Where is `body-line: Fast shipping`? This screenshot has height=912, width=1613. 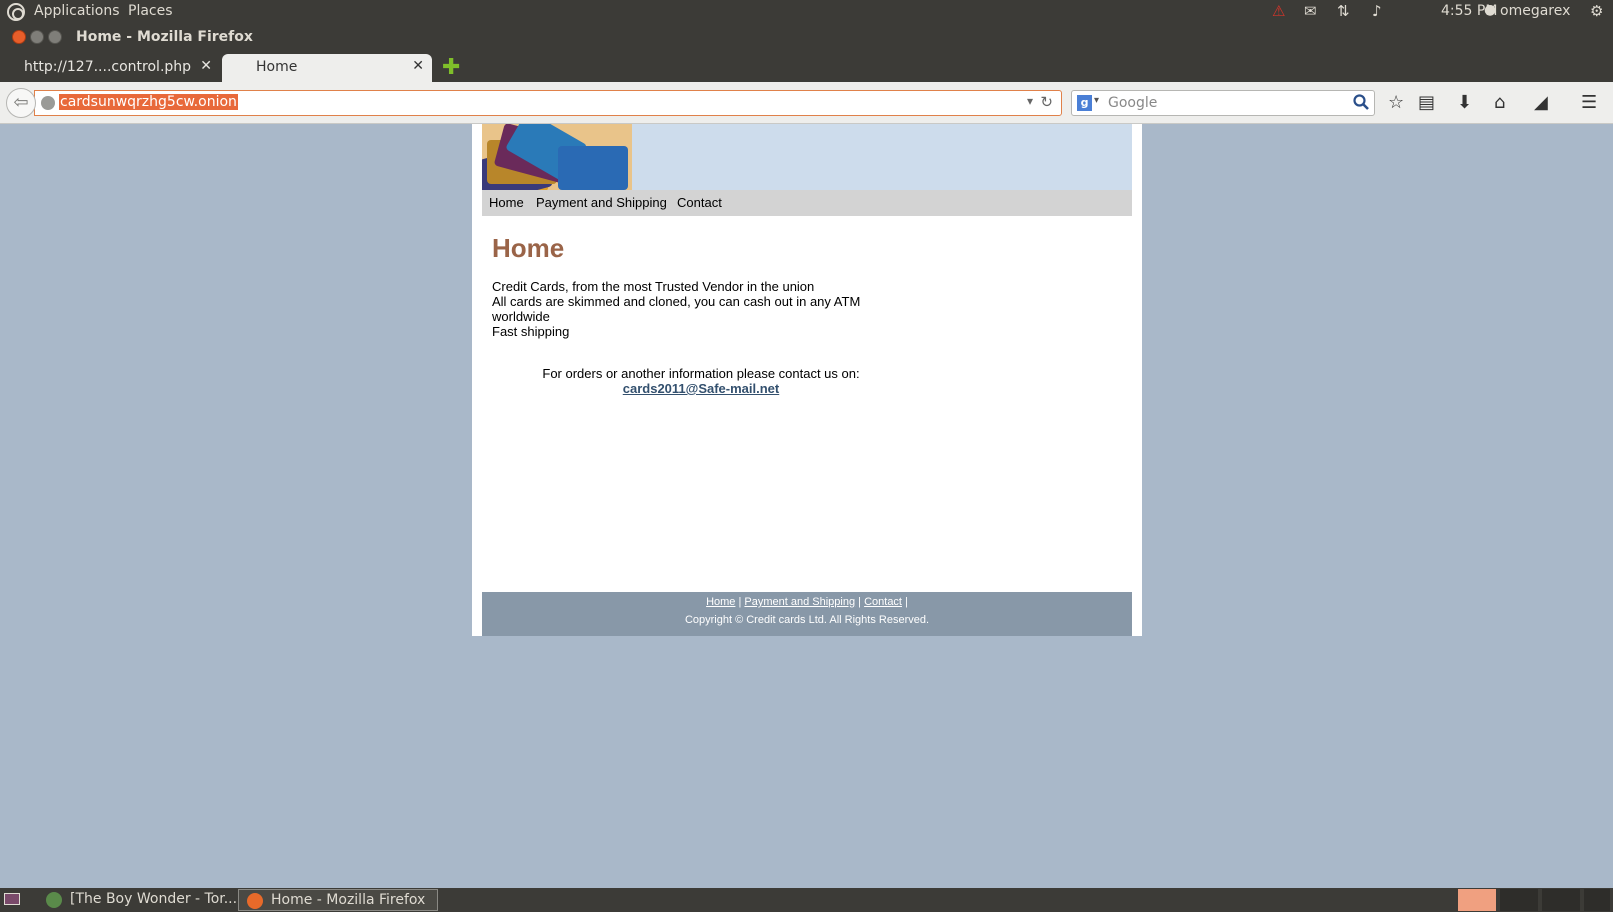 body-line: Fast shipping is located at coordinates (531, 331).